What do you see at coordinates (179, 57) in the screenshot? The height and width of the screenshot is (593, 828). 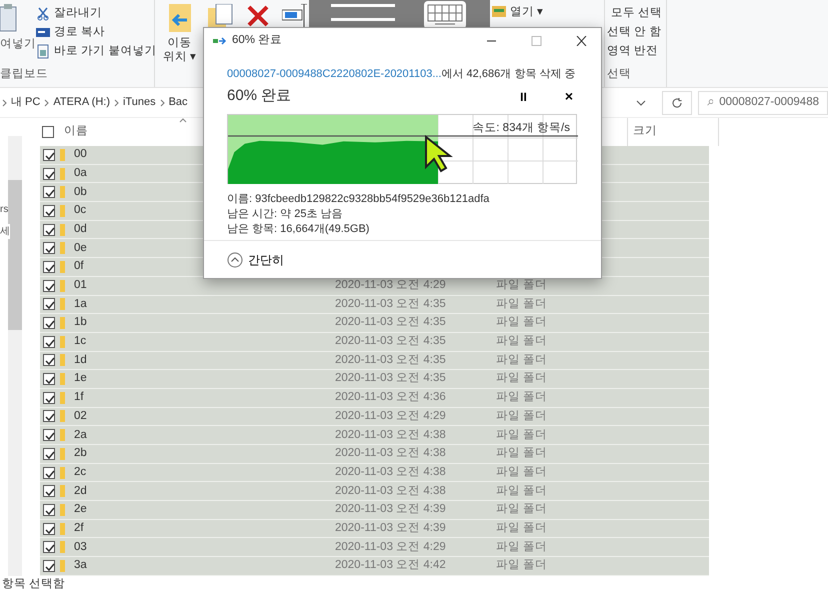 I see `move-to-label: 위치 ▾` at bounding box center [179, 57].